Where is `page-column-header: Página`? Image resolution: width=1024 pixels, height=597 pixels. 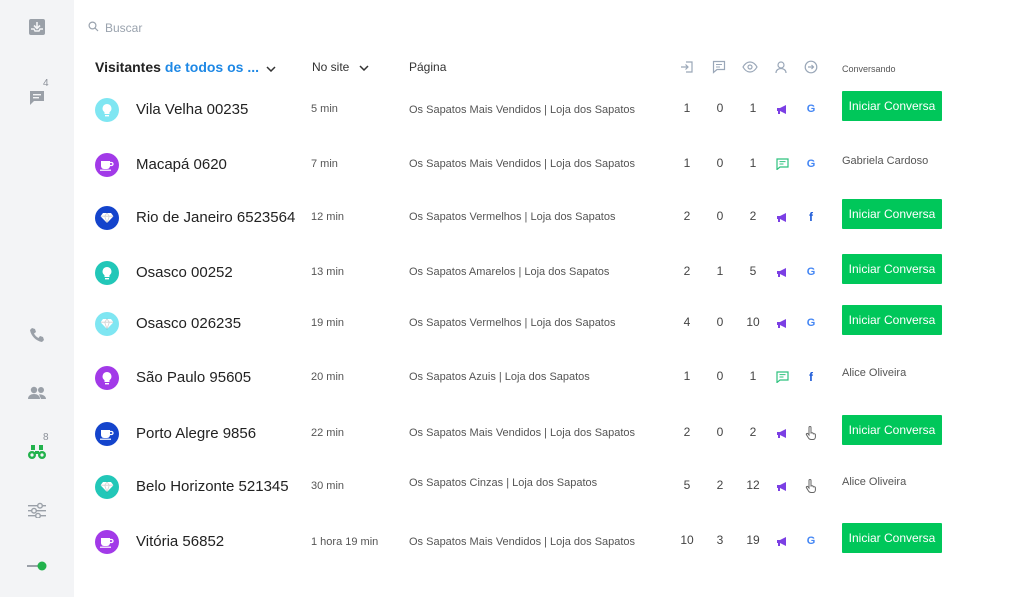 page-column-header: Página is located at coordinates (428, 67).